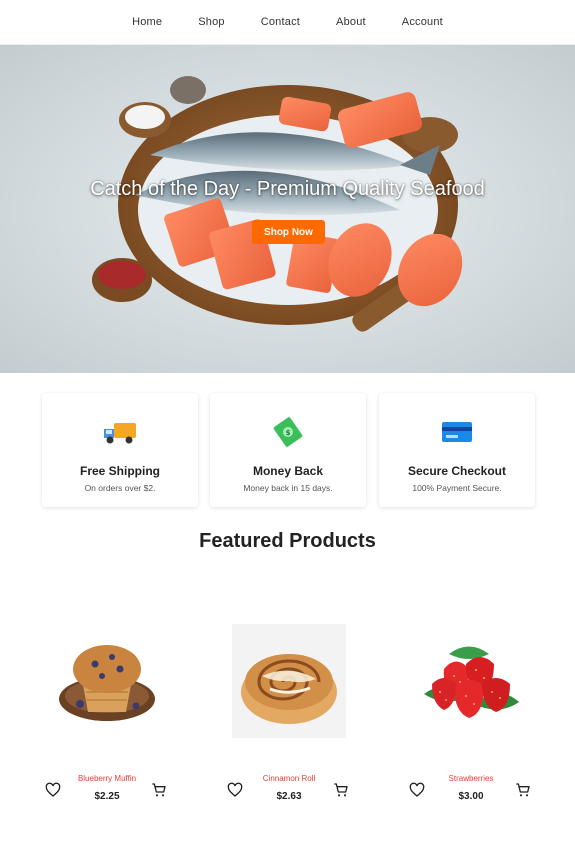 The height and width of the screenshot is (864, 575). What do you see at coordinates (107, 681) in the screenshot?
I see `product-image-blueberry-muffin` at bounding box center [107, 681].